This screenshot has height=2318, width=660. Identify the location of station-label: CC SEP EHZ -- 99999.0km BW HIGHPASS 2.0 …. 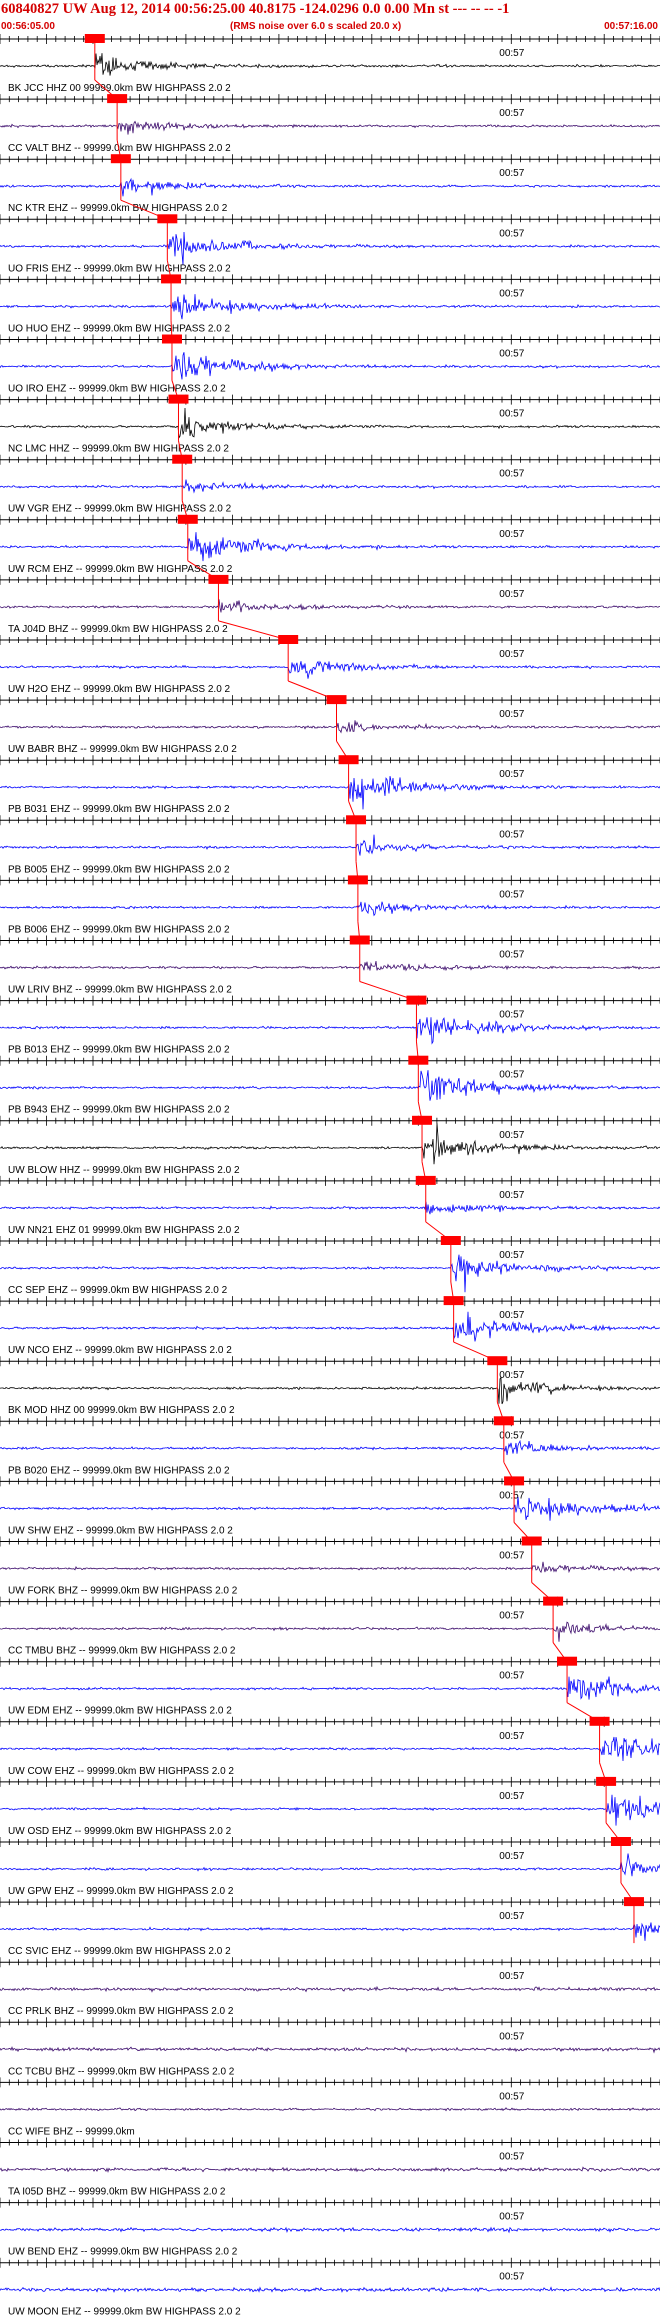
(118, 1290).